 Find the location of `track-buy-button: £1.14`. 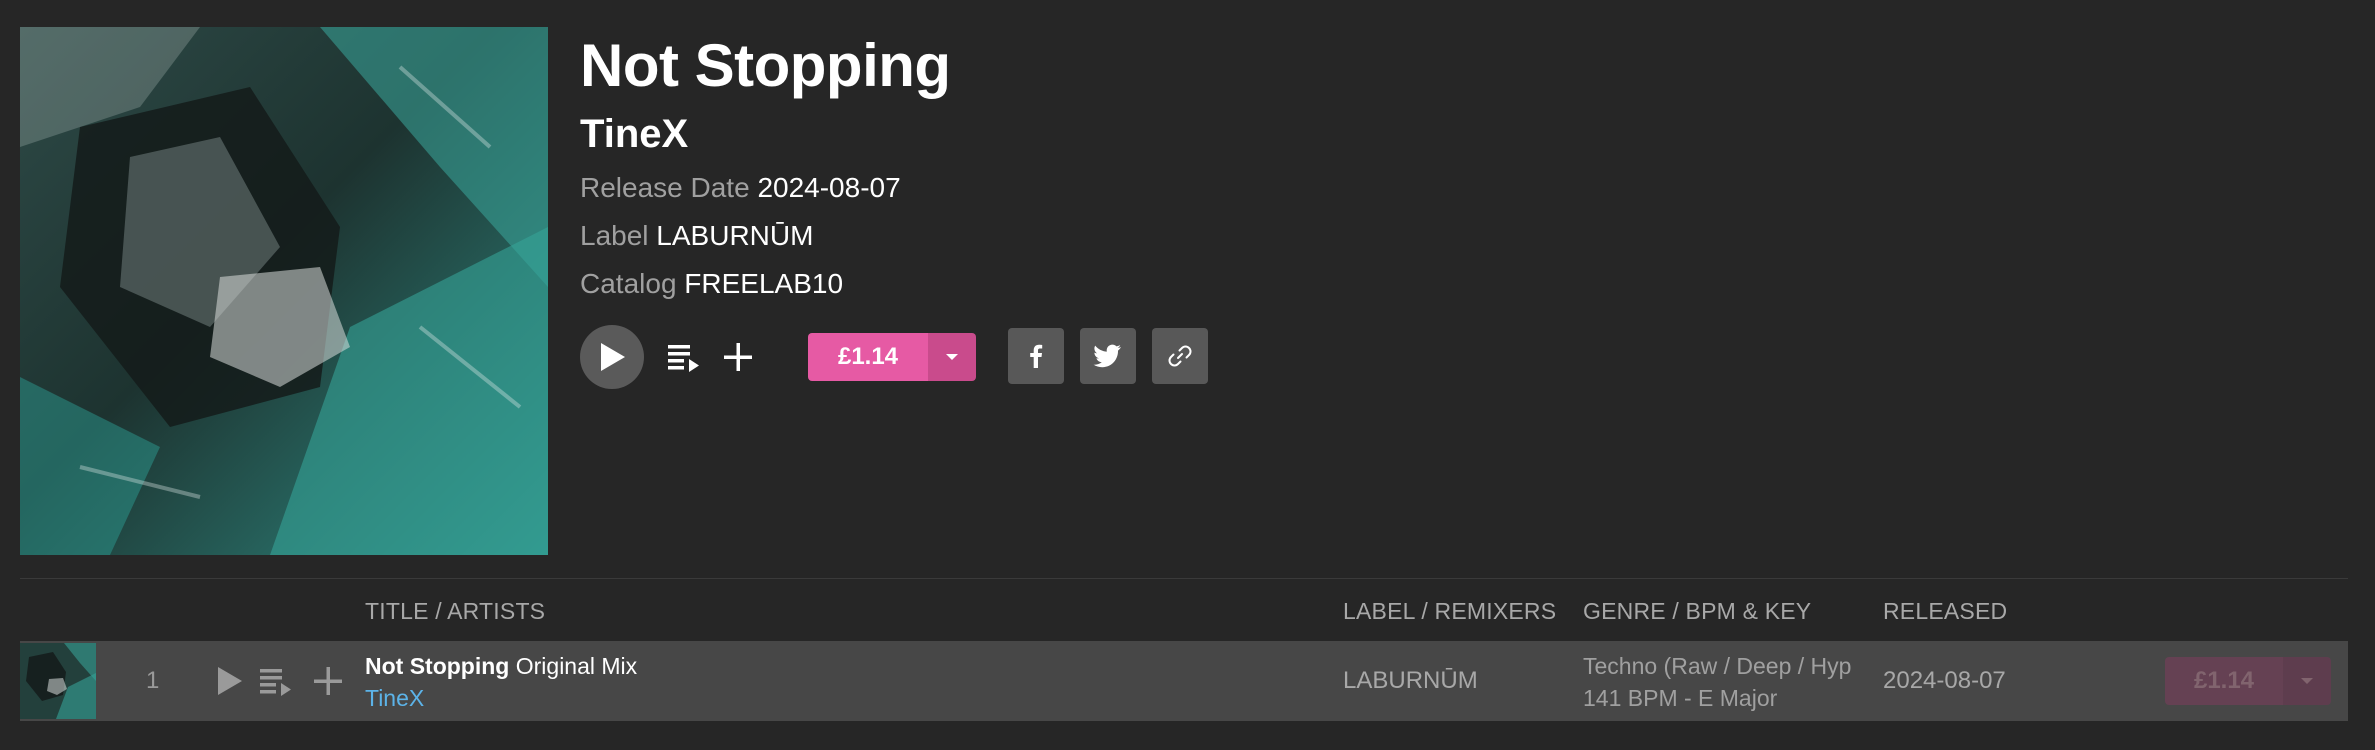

track-buy-button: £1.14 is located at coordinates (2224, 681).